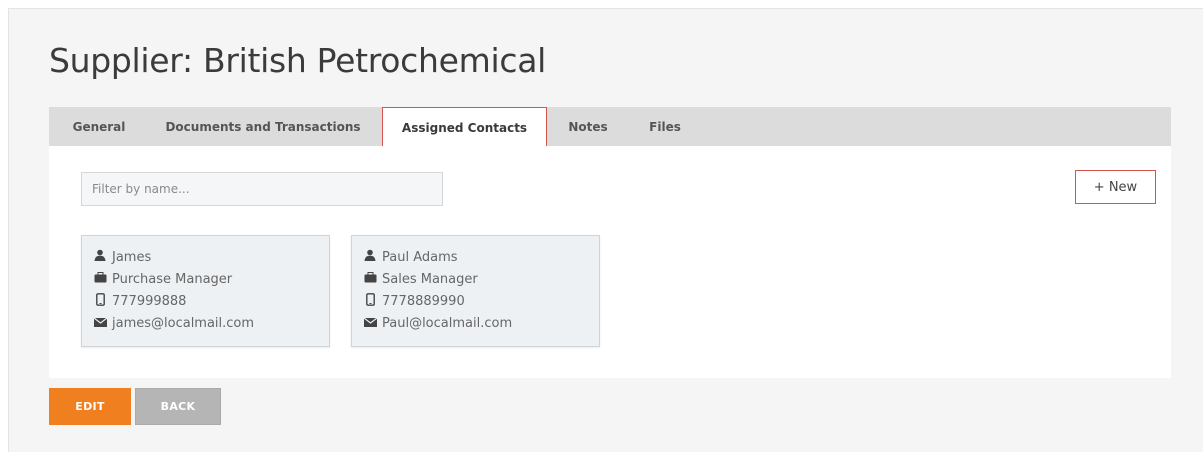 This screenshot has width=1203, height=452. Describe the element at coordinates (423, 301) in the screenshot. I see `contact-phone: 7778889990` at that location.